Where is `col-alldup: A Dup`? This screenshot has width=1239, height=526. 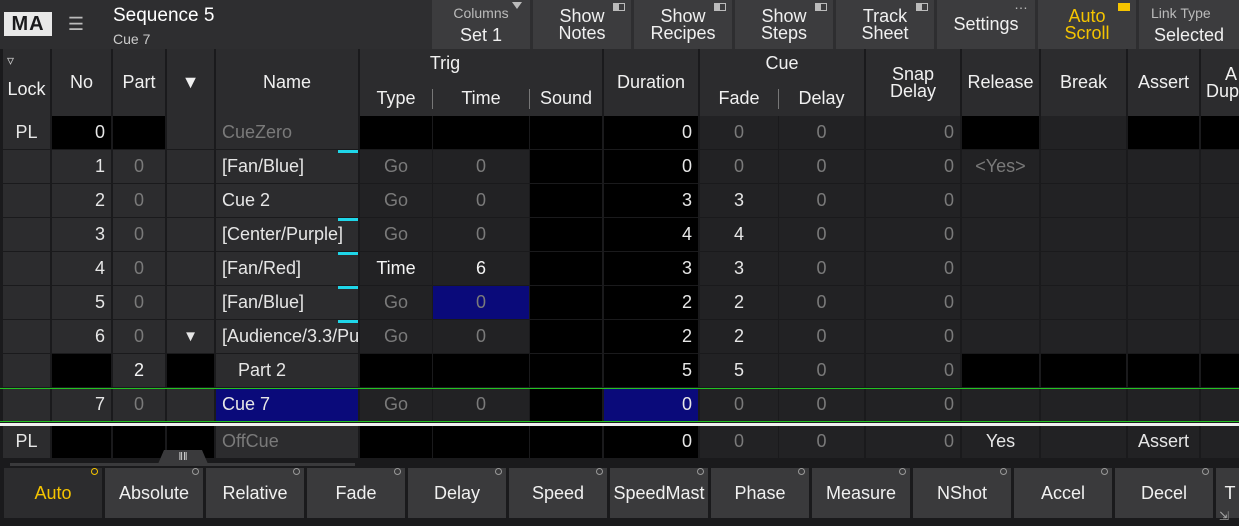
col-alldup: A Dup is located at coordinates (1220, 82).